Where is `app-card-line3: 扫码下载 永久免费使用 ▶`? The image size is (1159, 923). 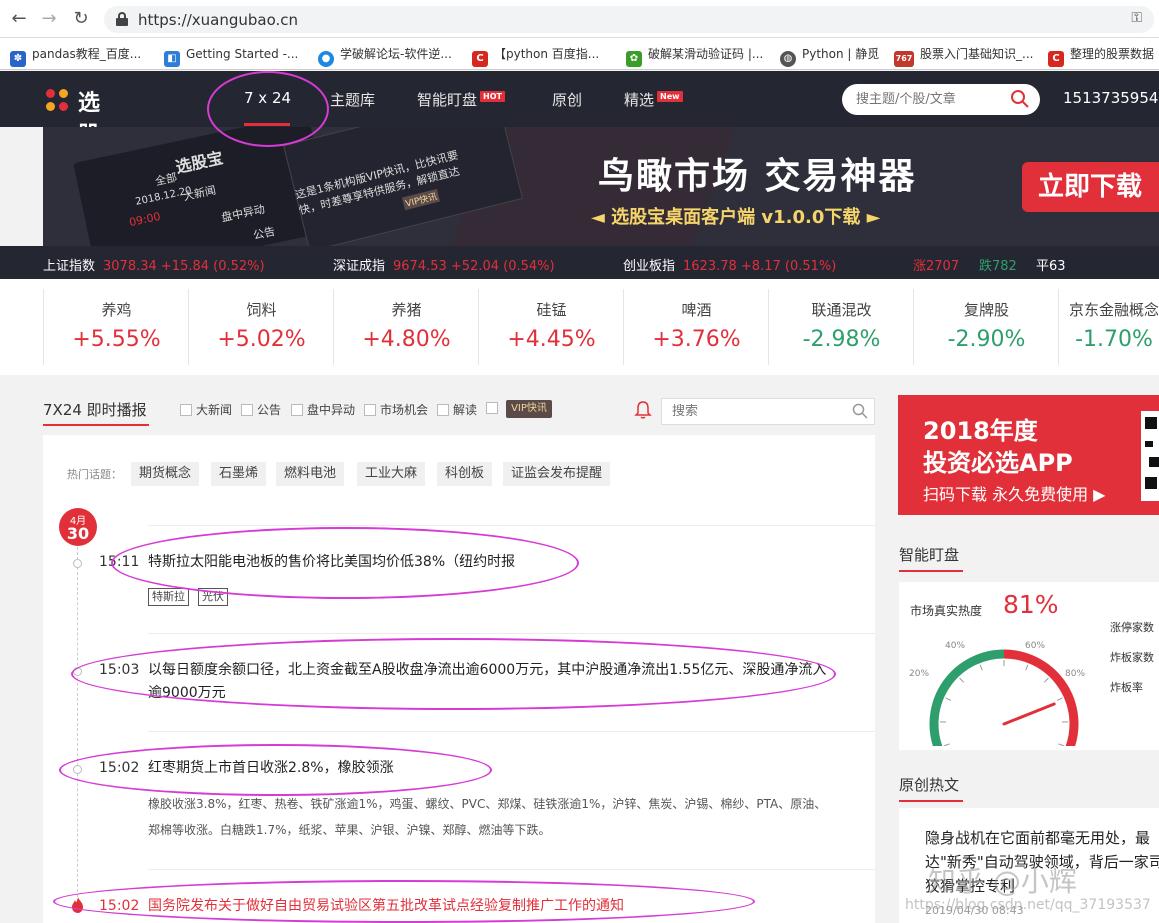 app-card-line3: 扫码下载 永久免费使用 ▶ is located at coordinates (1014, 494).